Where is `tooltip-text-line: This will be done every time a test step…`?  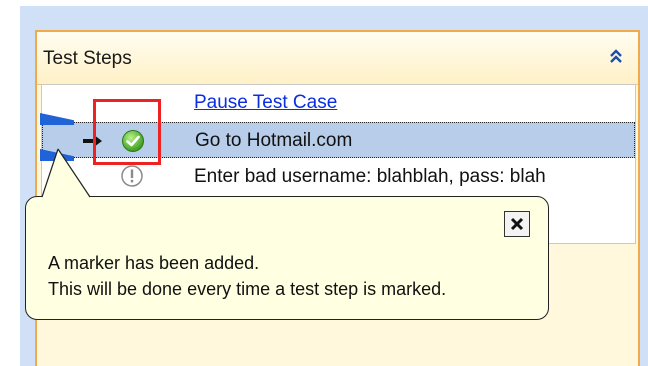
tooltip-text-line: This will be done every time a test step… is located at coordinates (247, 289).